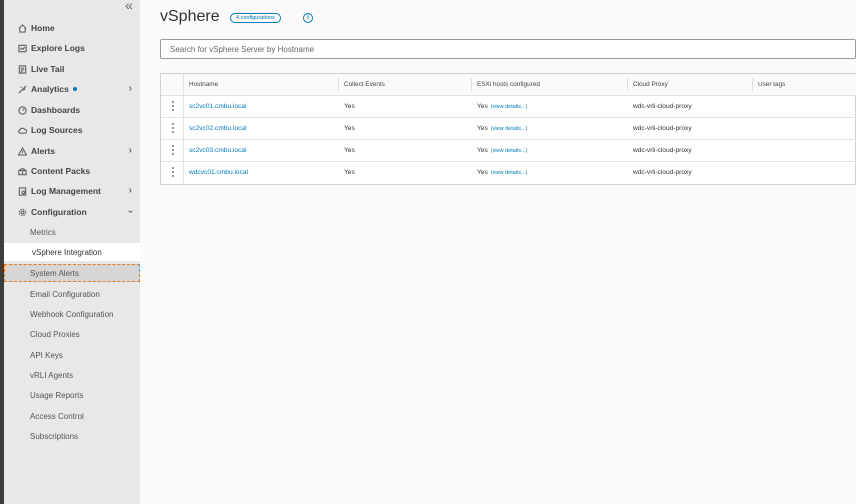 This screenshot has height=504, width=856. What do you see at coordinates (72, 375) in the screenshot?
I see `subnav-vrli-agents: vRLI Agents` at bounding box center [72, 375].